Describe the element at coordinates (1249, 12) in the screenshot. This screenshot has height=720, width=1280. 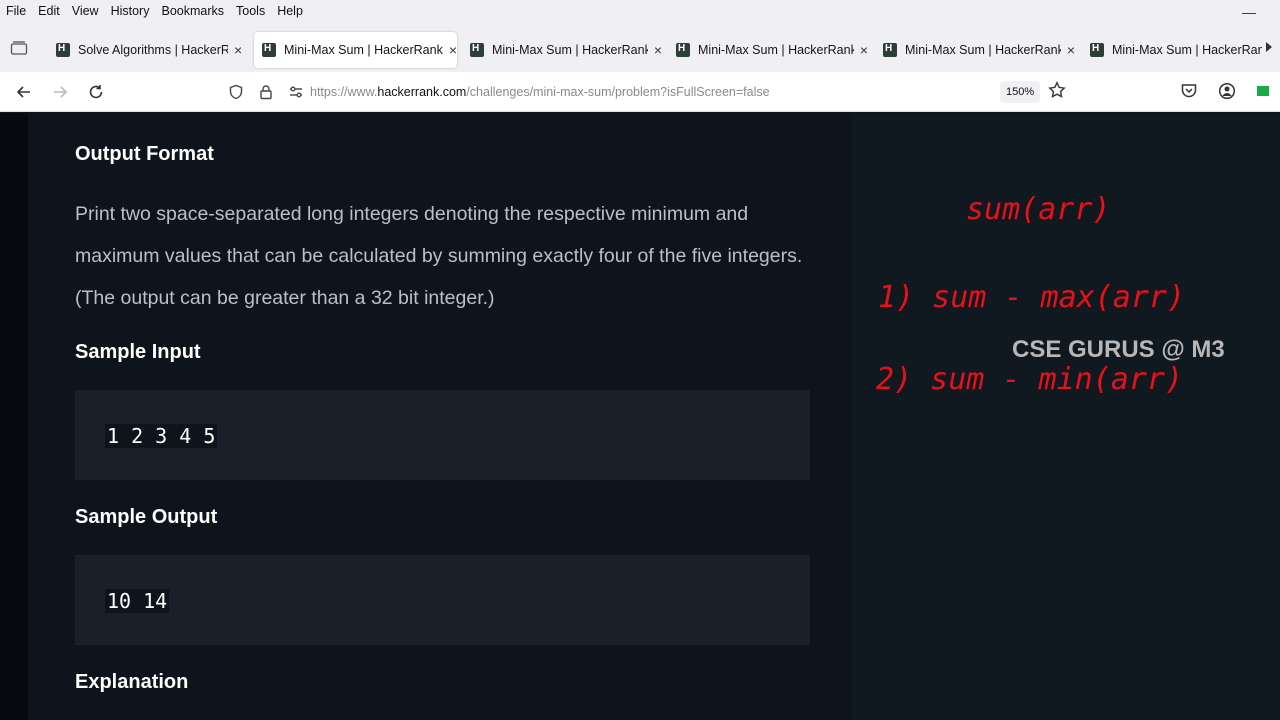
I see `minimize-icon: —` at that location.